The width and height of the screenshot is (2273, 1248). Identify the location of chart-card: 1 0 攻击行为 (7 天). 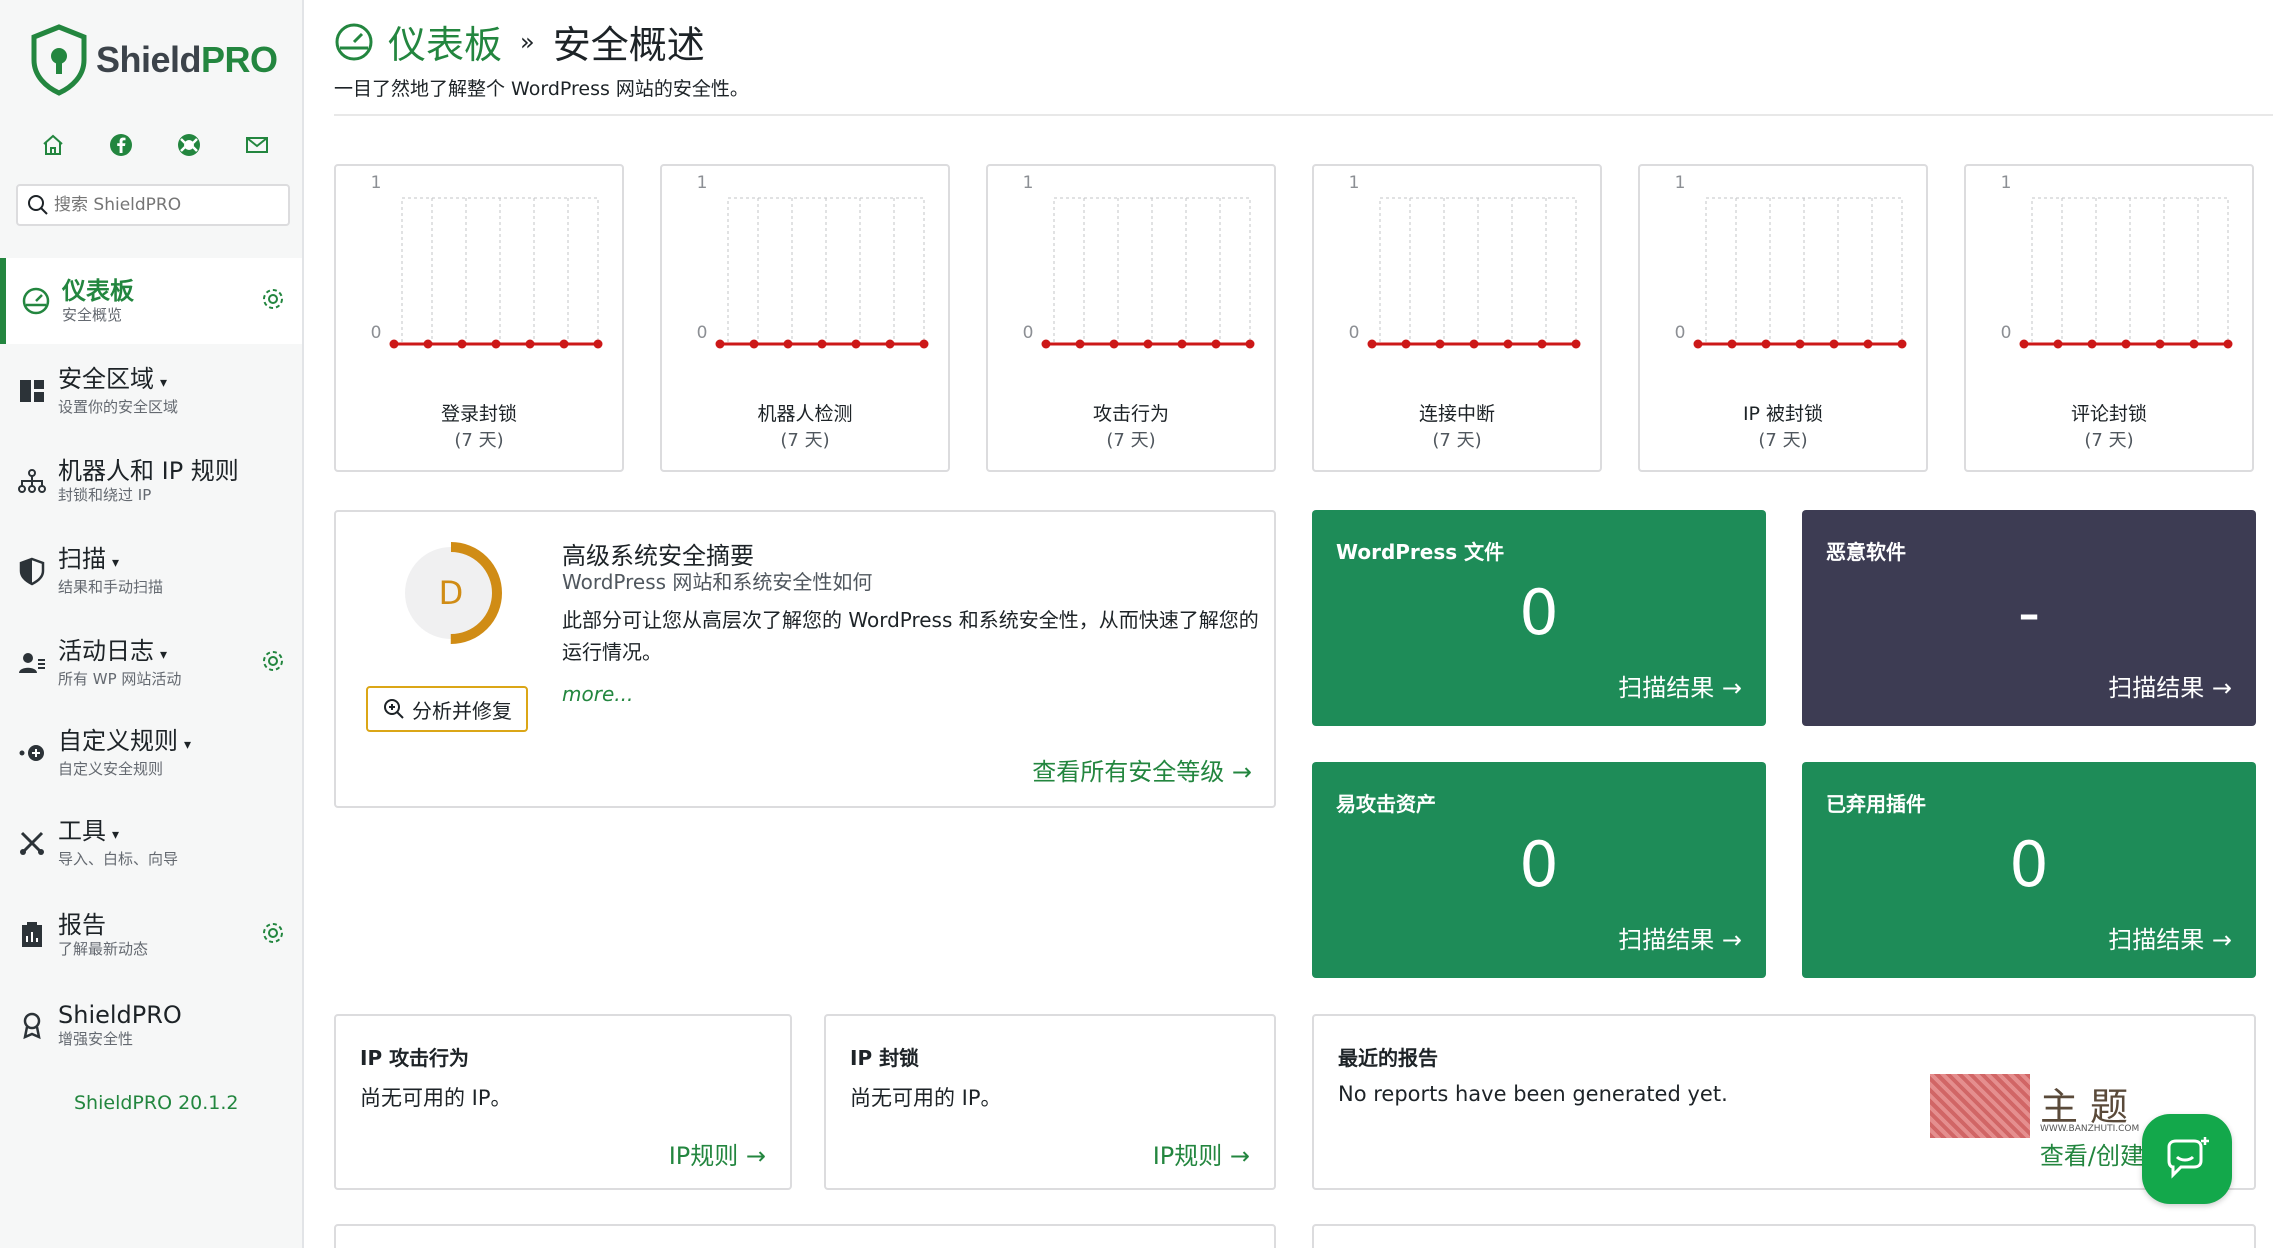
(1131, 318).